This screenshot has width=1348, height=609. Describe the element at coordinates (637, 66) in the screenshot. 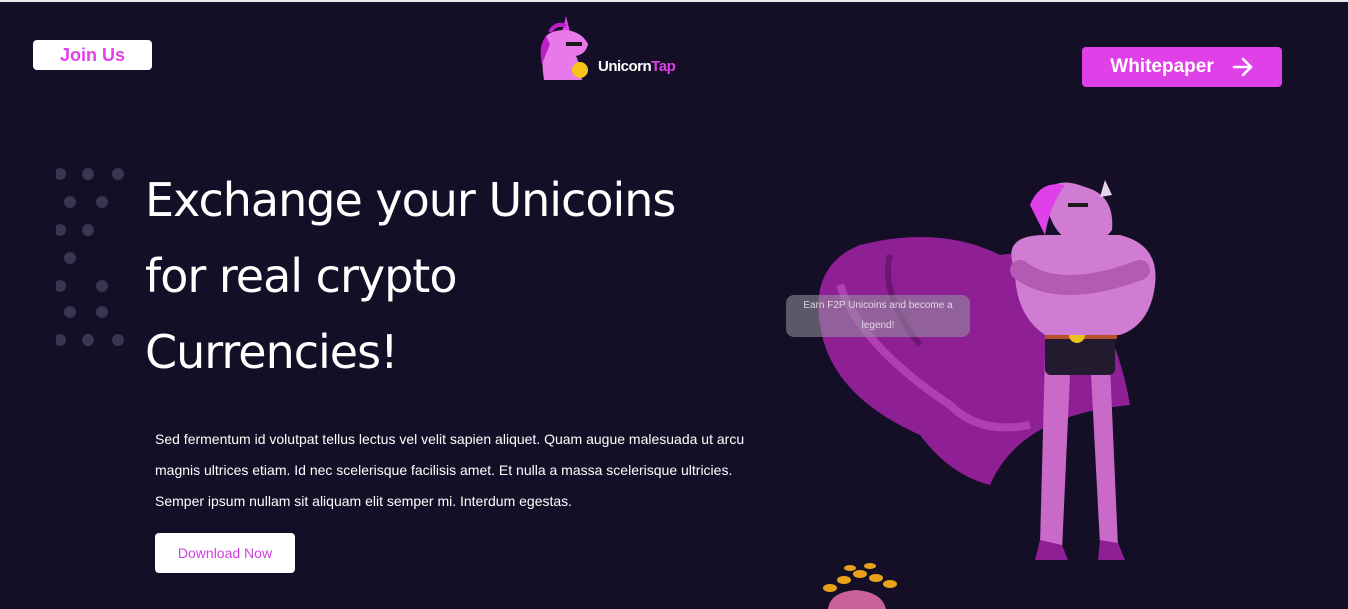

I see `logo-wordmark: UnicornTap` at that location.